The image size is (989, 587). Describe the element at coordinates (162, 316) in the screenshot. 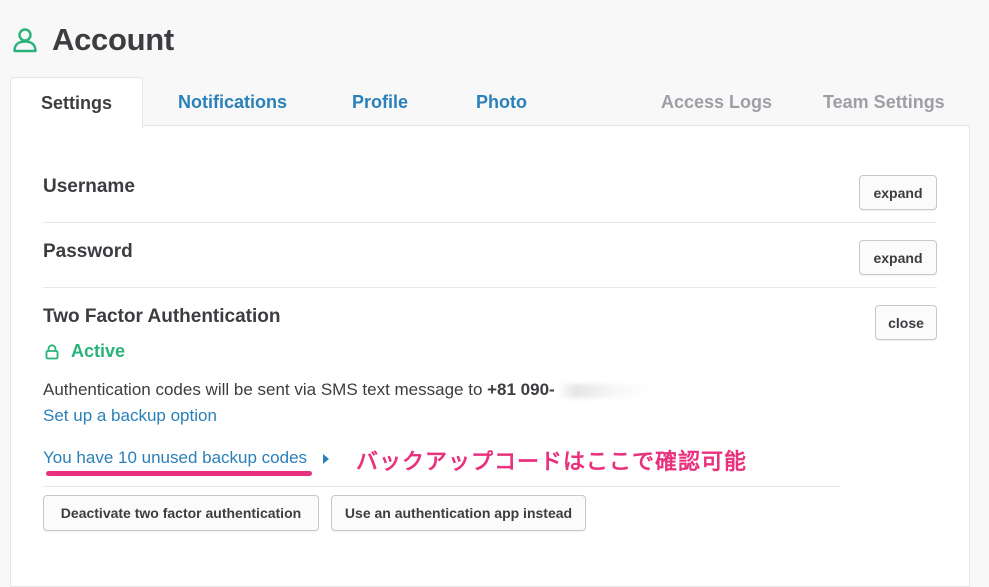

I see `two-factor-title: Two Factor Authentication` at that location.